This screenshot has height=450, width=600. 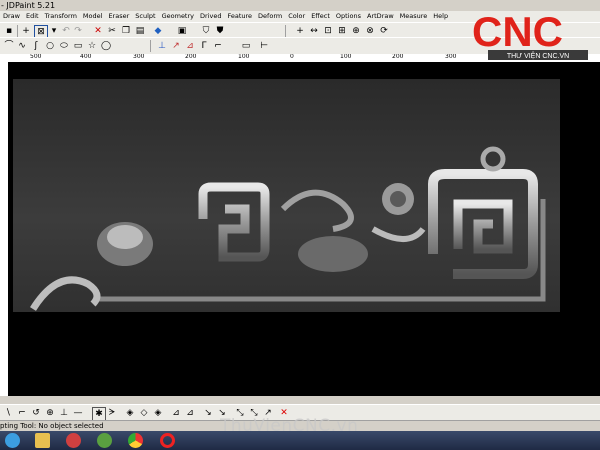 What do you see at coordinates (140, 31) in the screenshot?
I see `paste-icon: ▤` at bounding box center [140, 31].